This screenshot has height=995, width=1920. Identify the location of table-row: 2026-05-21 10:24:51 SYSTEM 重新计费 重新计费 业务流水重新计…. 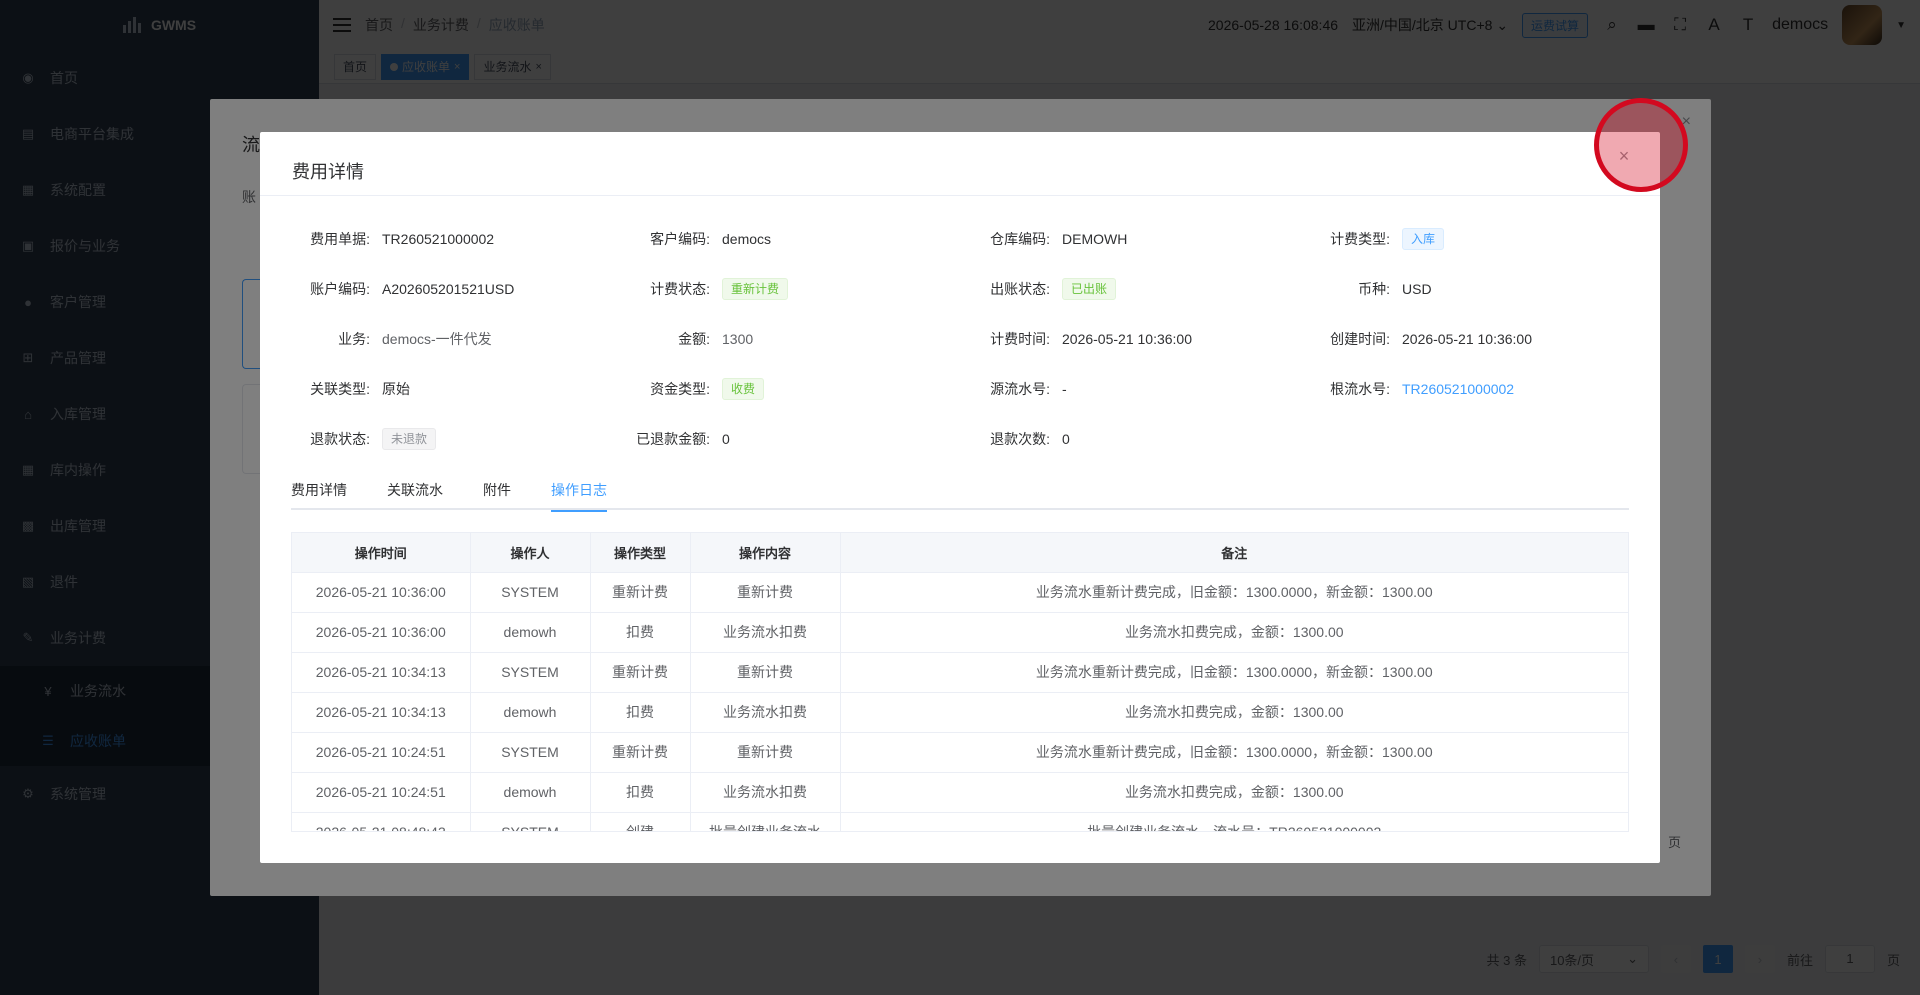
(960, 752).